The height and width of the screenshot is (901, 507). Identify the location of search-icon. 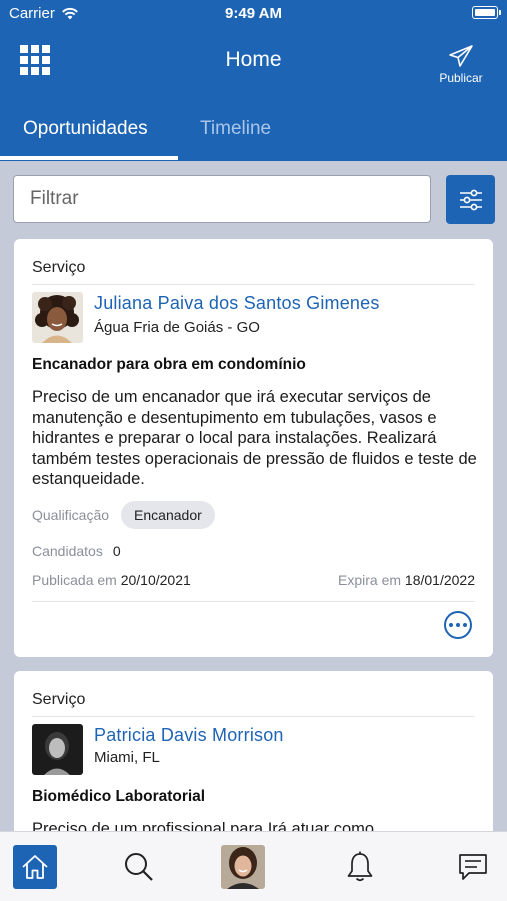
(139, 867).